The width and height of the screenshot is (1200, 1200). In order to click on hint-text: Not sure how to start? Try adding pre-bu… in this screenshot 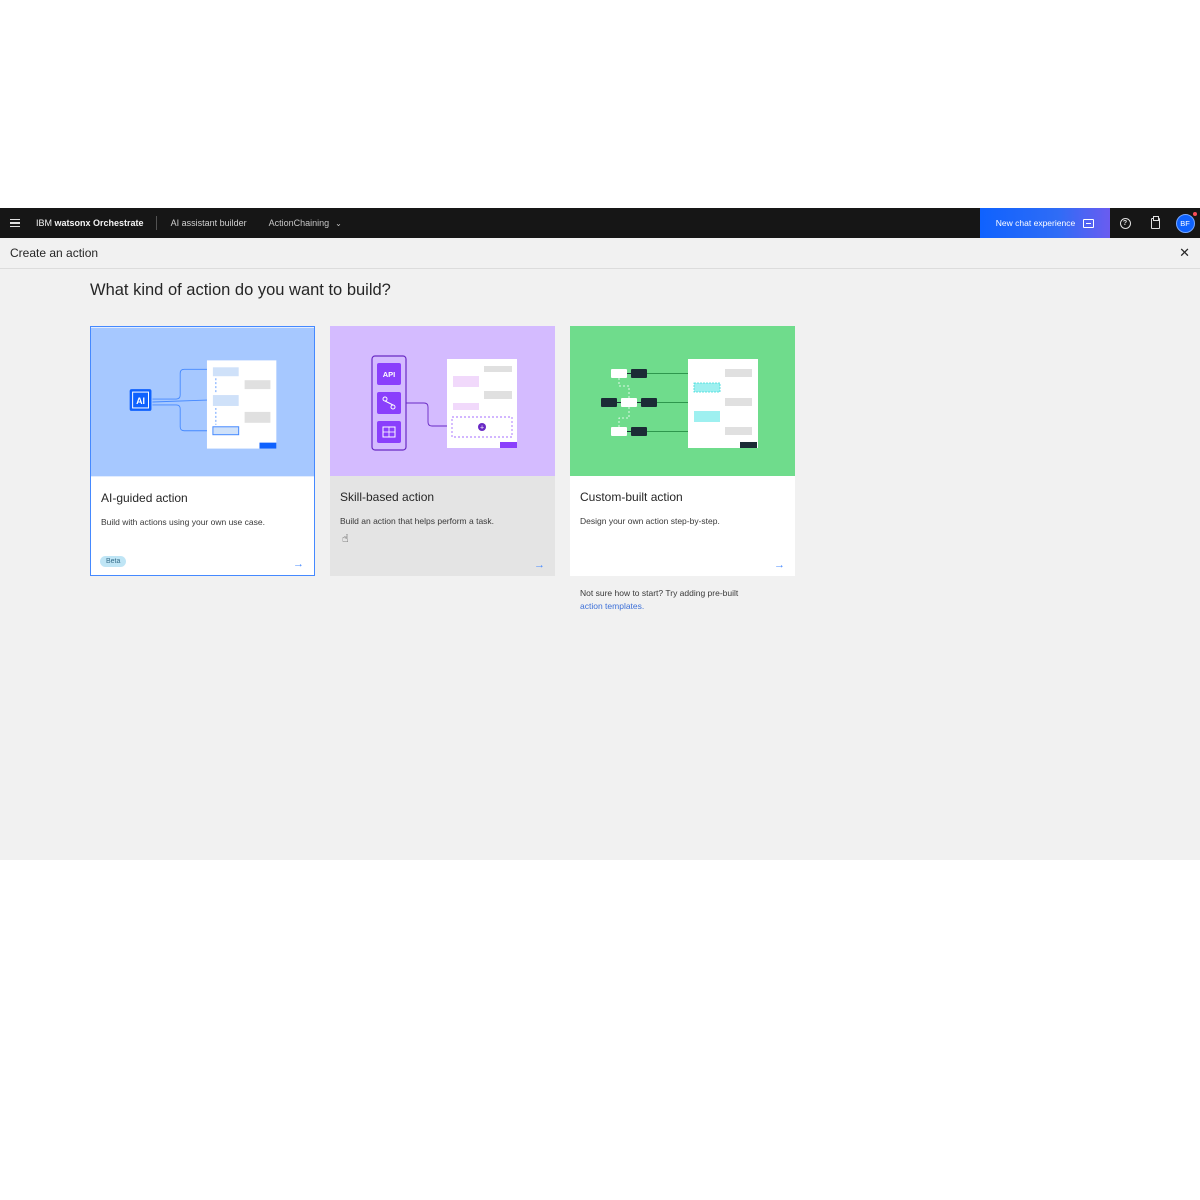, I will do `click(659, 593)`.